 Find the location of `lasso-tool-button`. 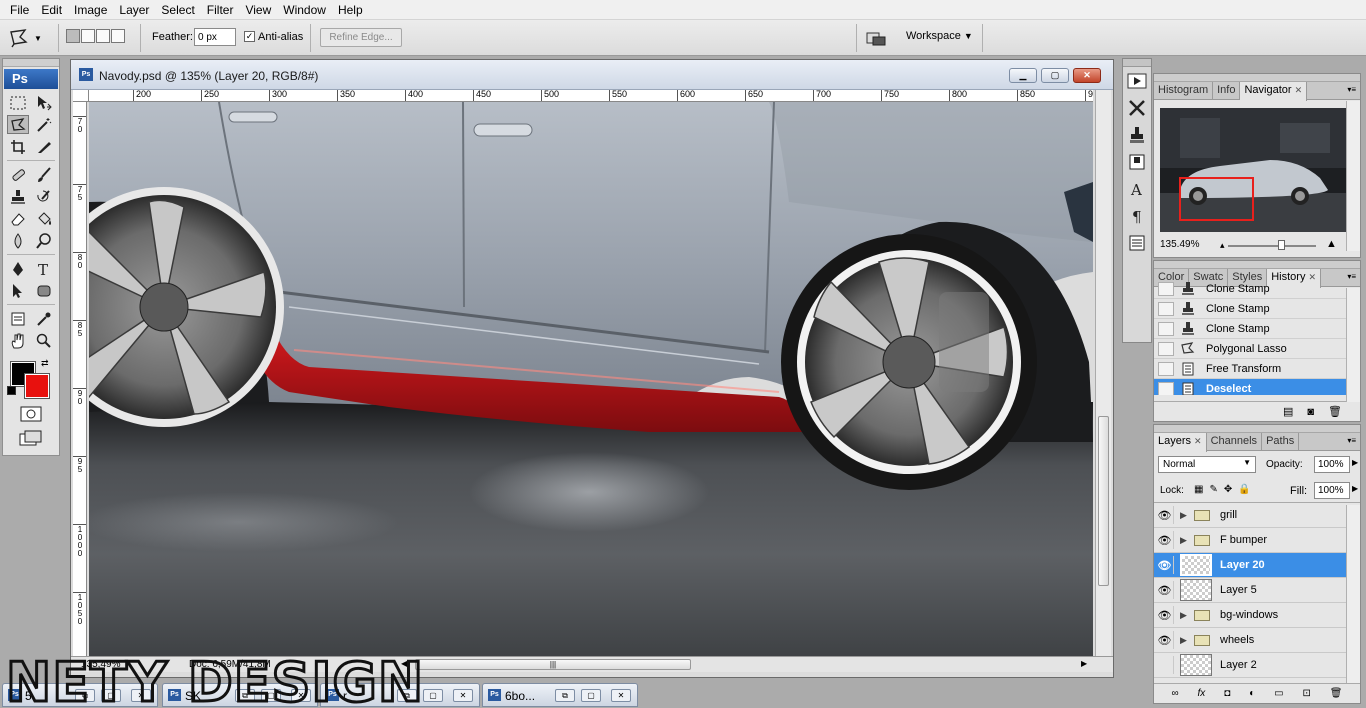

lasso-tool-button is located at coordinates (18, 124).